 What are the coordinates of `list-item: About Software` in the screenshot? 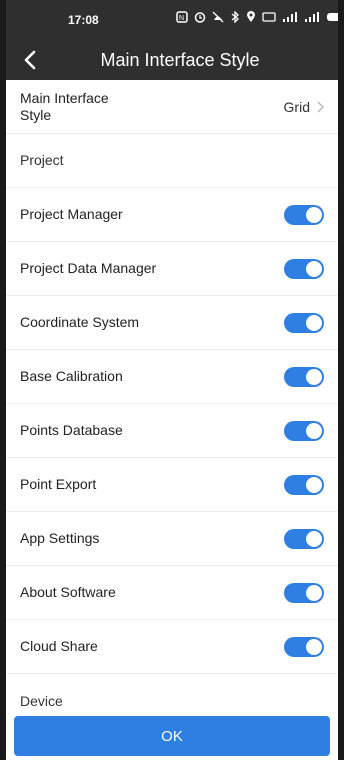 It's located at (172, 593).